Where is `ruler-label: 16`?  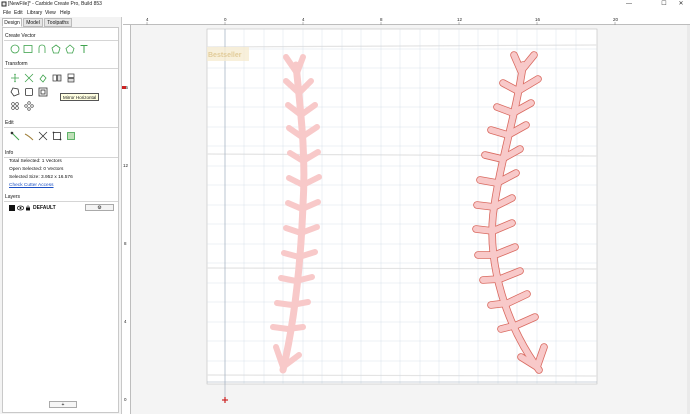 ruler-label: 16 is located at coordinates (538, 19).